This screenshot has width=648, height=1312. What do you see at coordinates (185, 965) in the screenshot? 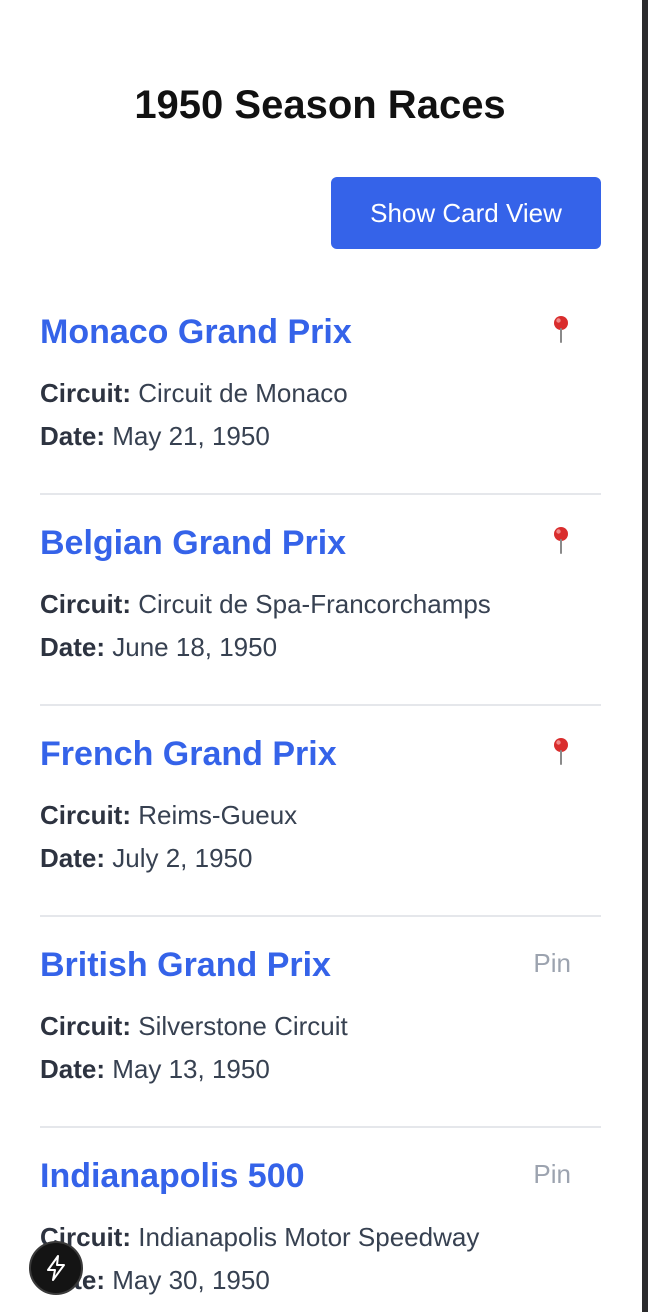
I see `race-name-link: British Grand Prix` at bounding box center [185, 965].